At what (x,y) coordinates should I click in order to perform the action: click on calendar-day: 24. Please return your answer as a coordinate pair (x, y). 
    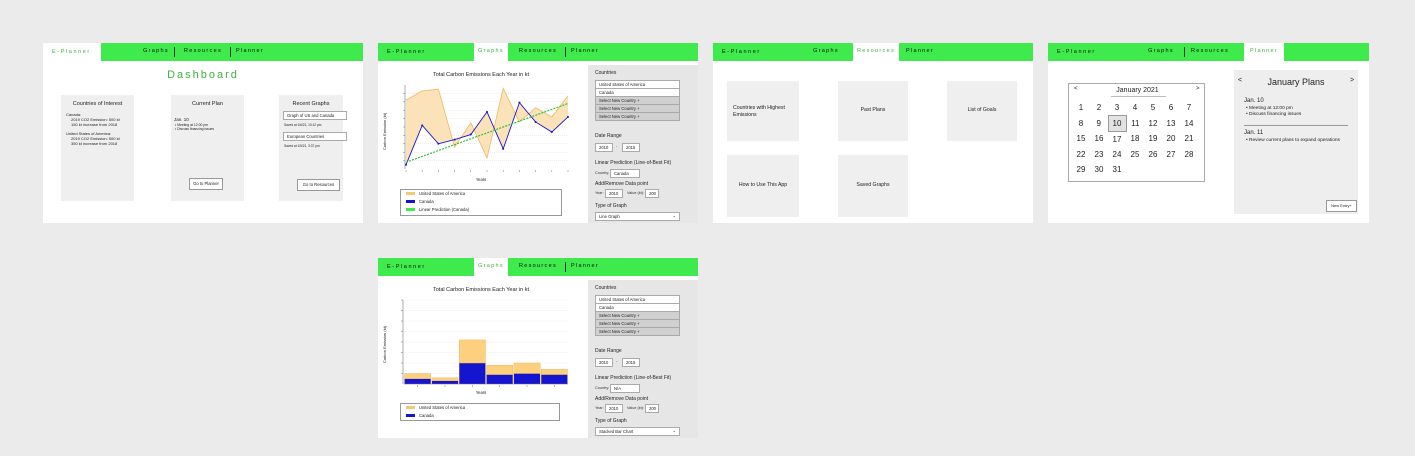
    Looking at the image, I should click on (1117, 155).